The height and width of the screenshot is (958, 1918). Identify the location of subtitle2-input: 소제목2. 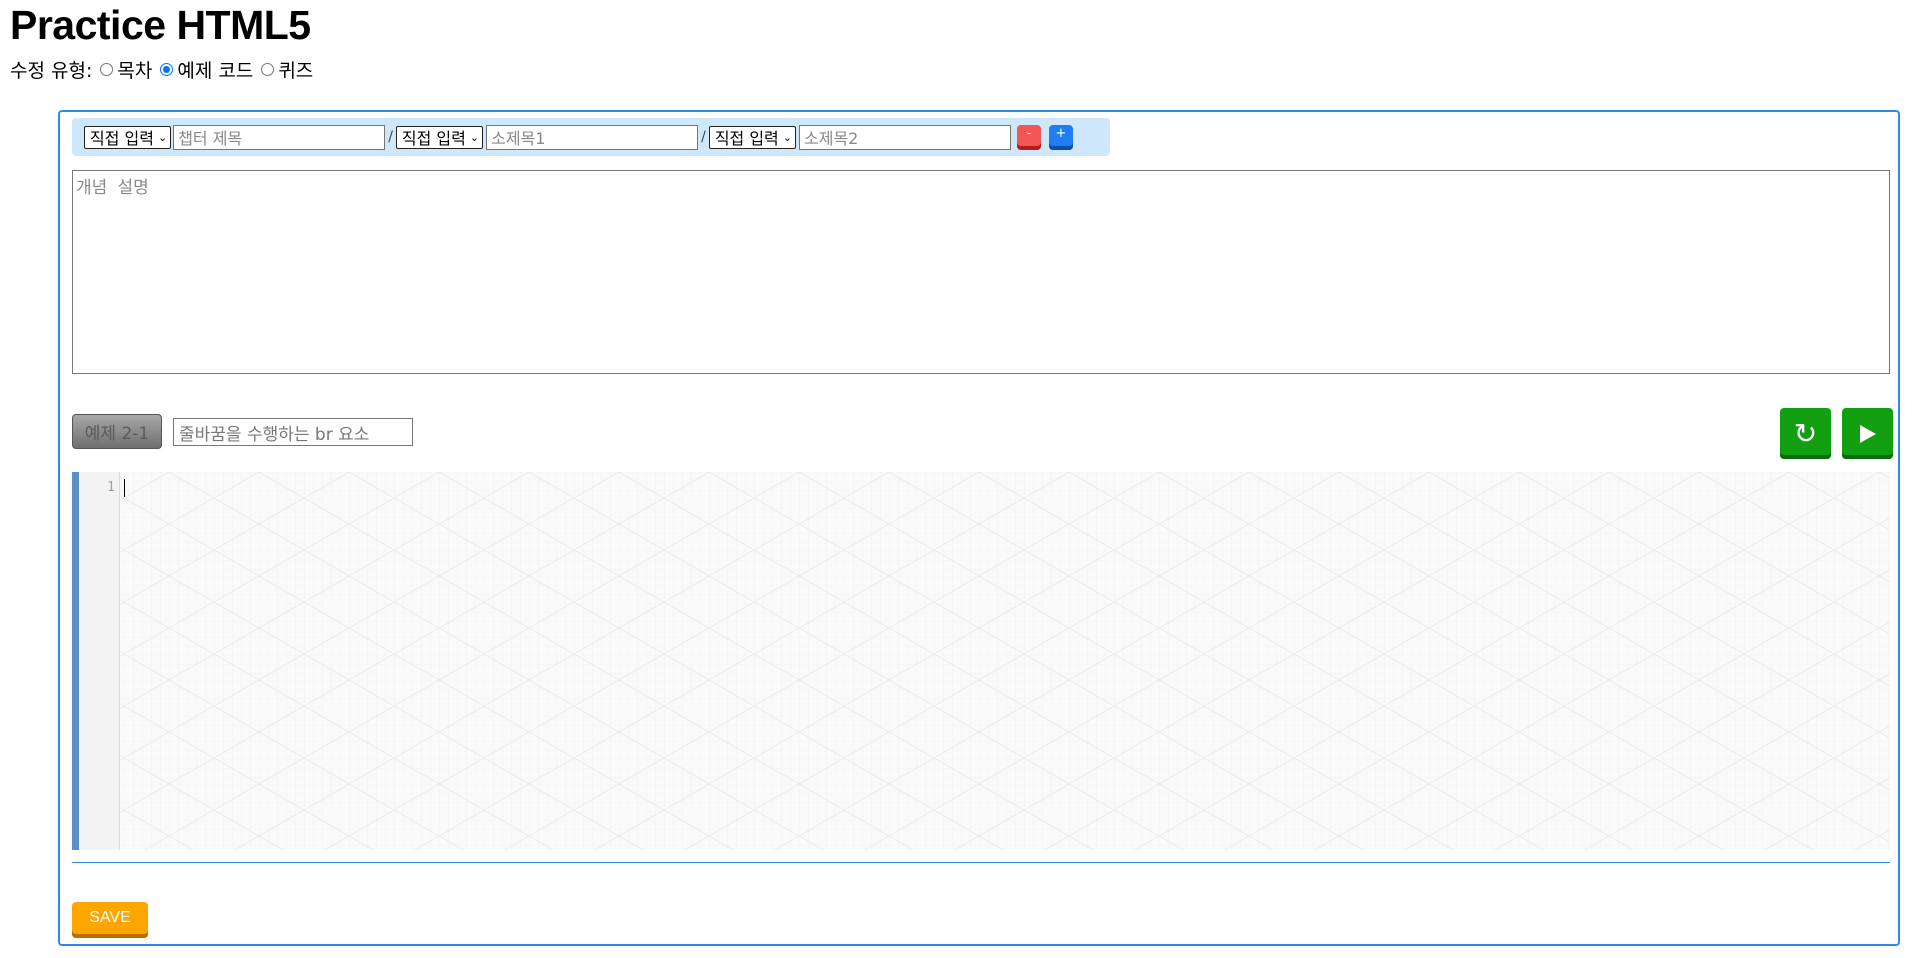
(905, 137).